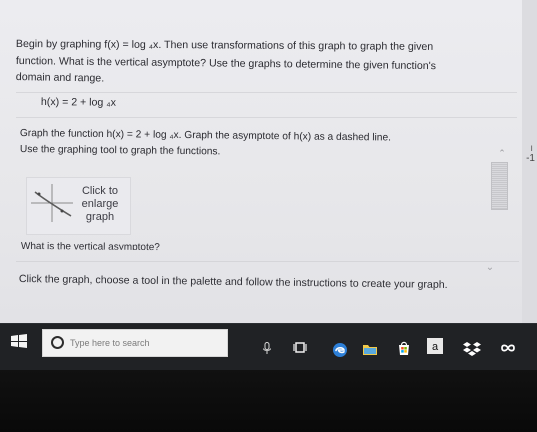 This screenshot has height=432, width=537. What do you see at coordinates (404, 348) in the screenshot?
I see `store-icon` at bounding box center [404, 348].